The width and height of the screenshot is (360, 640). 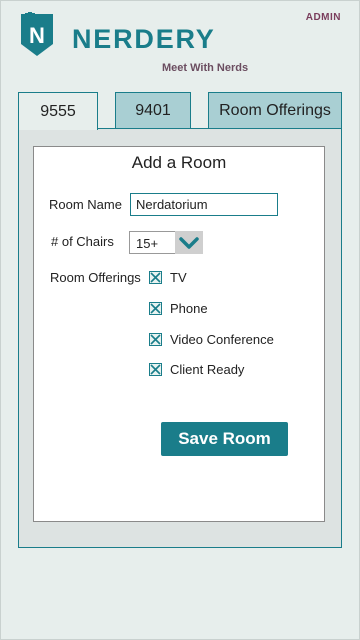 I want to click on checkbox-phone, so click(x=155, y=308).